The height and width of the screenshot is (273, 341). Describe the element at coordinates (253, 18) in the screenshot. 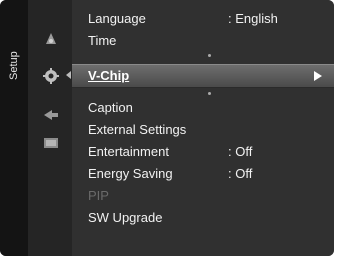

I see `menu-item-value: : English` at that location.